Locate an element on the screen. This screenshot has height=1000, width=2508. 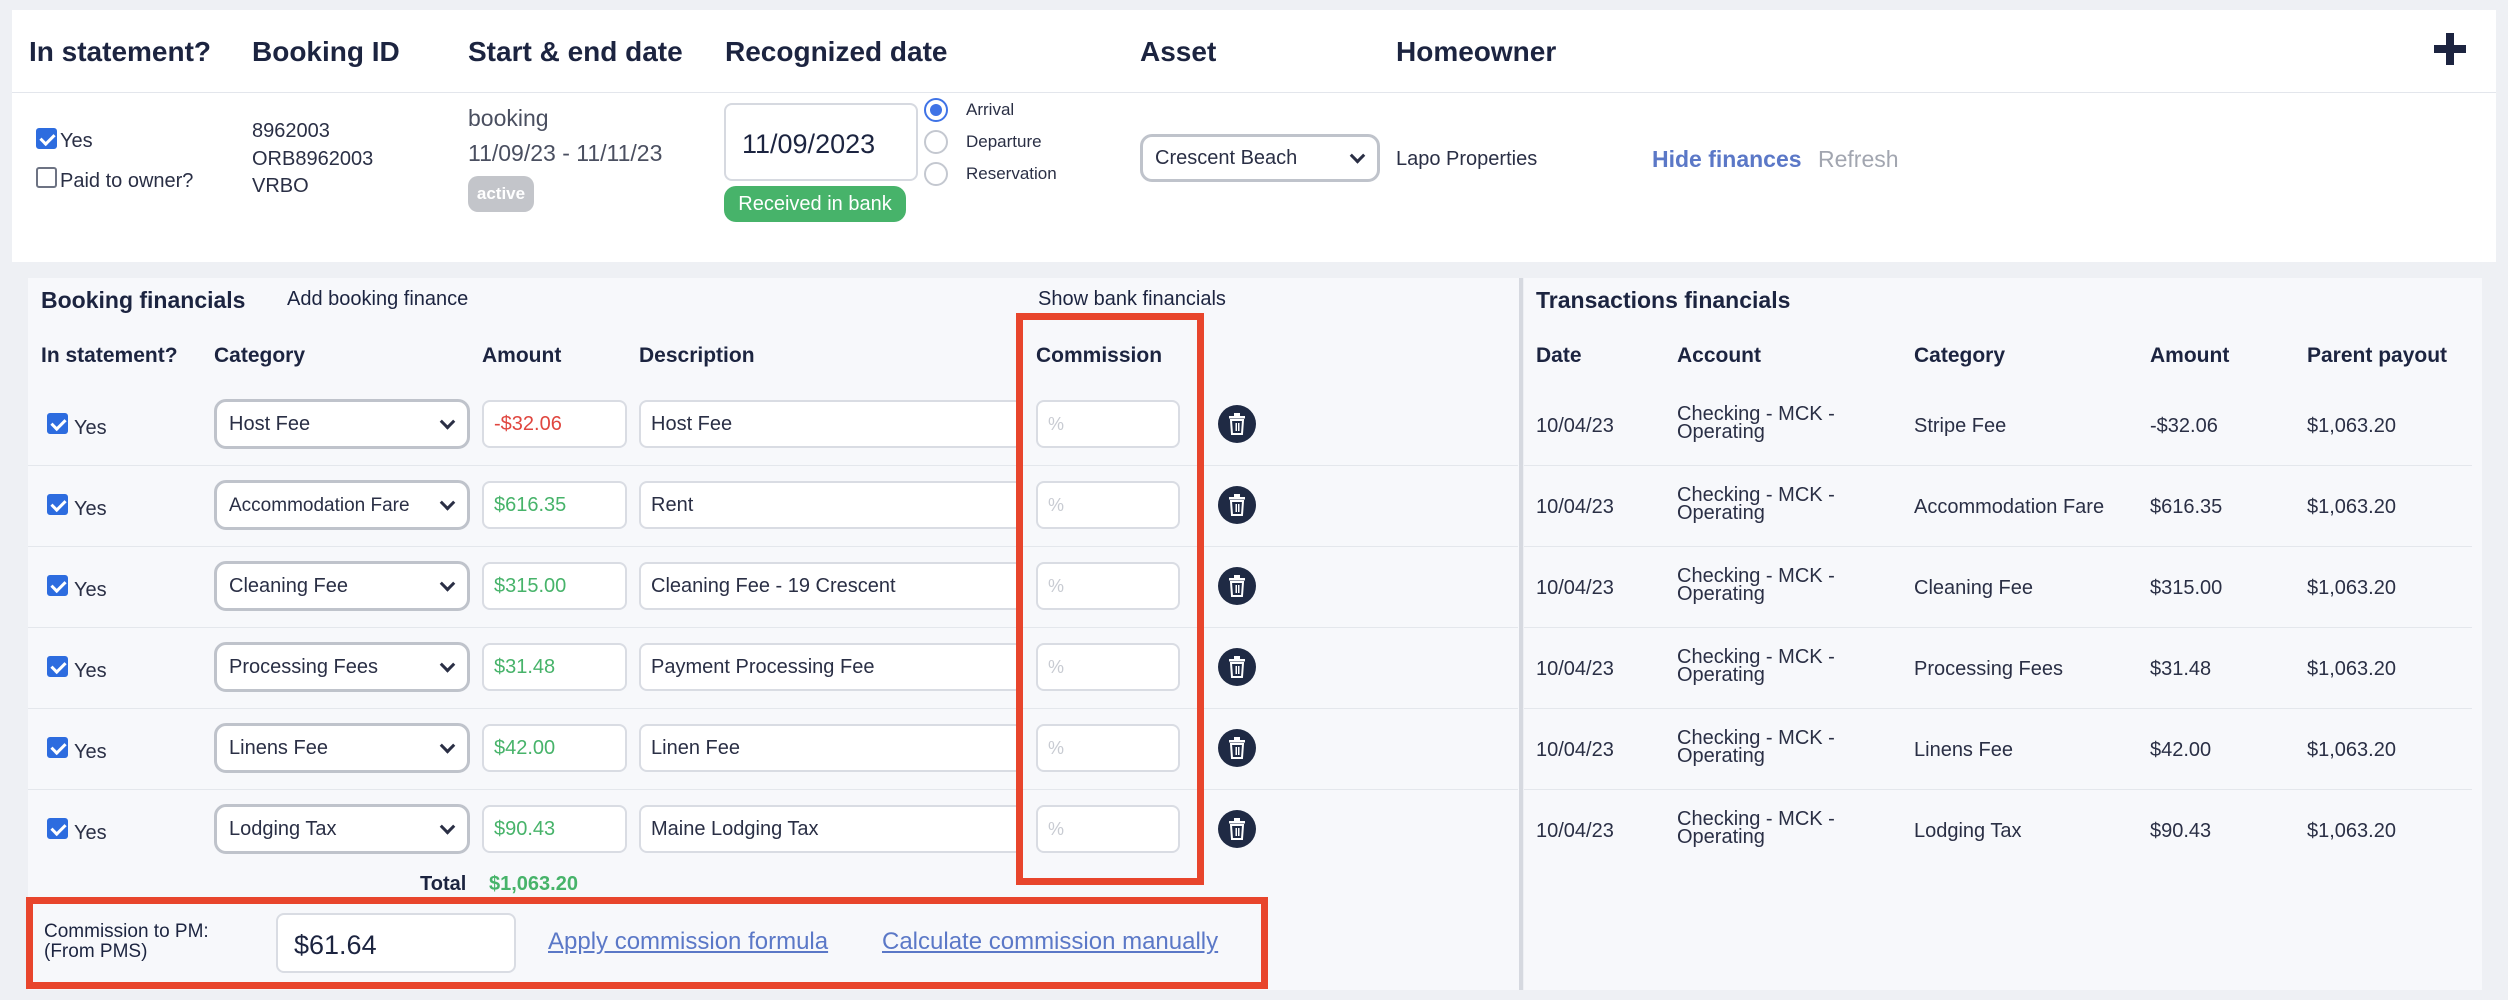
in-statement-checkbox is located at coordinates (46, 138).